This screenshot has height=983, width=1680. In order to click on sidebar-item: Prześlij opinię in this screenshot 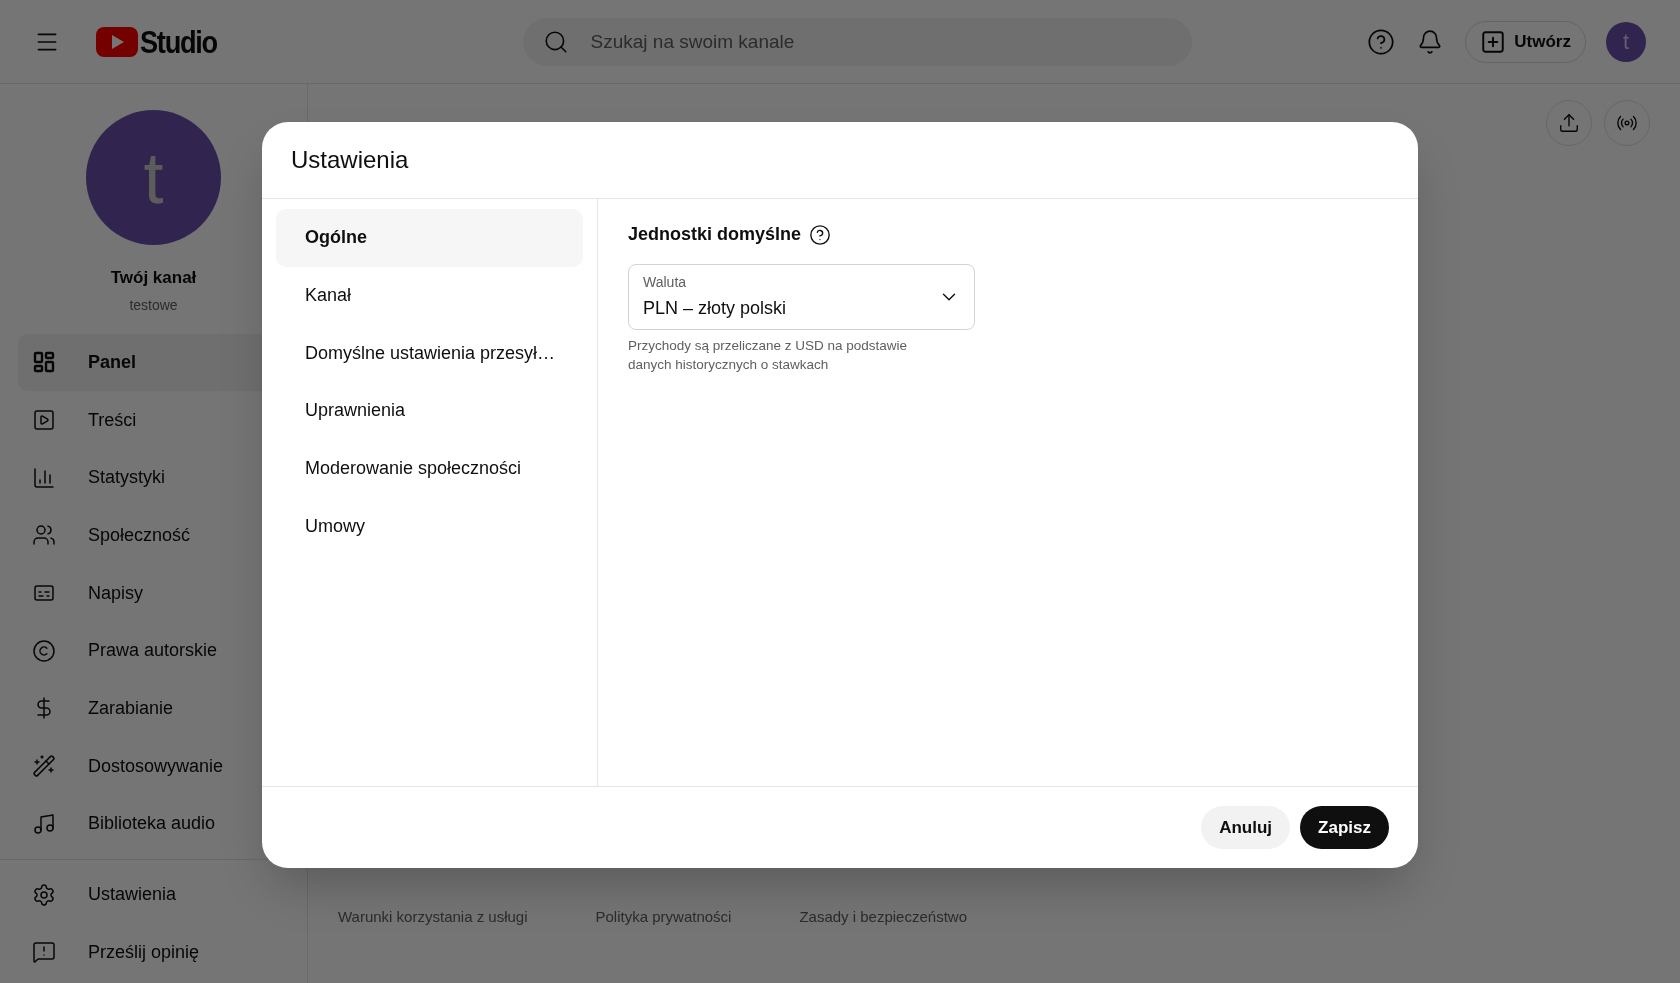, I will do `click(153, 952)`.